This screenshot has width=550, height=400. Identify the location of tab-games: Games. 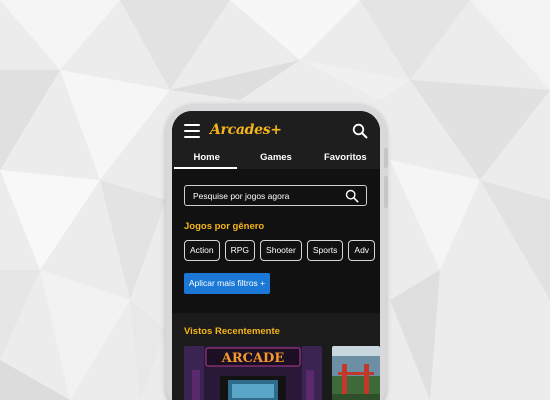
(275, 159).